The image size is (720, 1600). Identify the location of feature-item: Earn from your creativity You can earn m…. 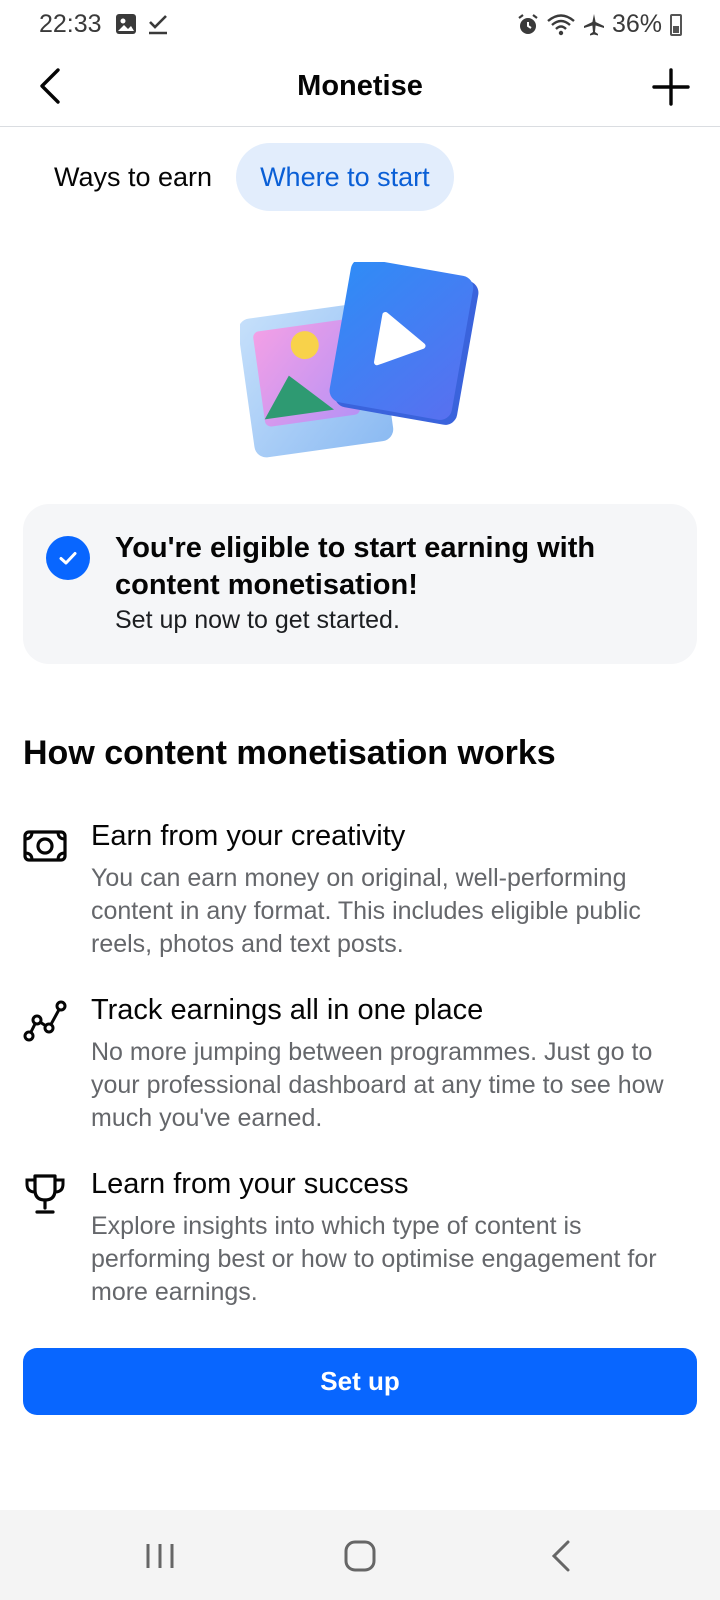
(363, 895).